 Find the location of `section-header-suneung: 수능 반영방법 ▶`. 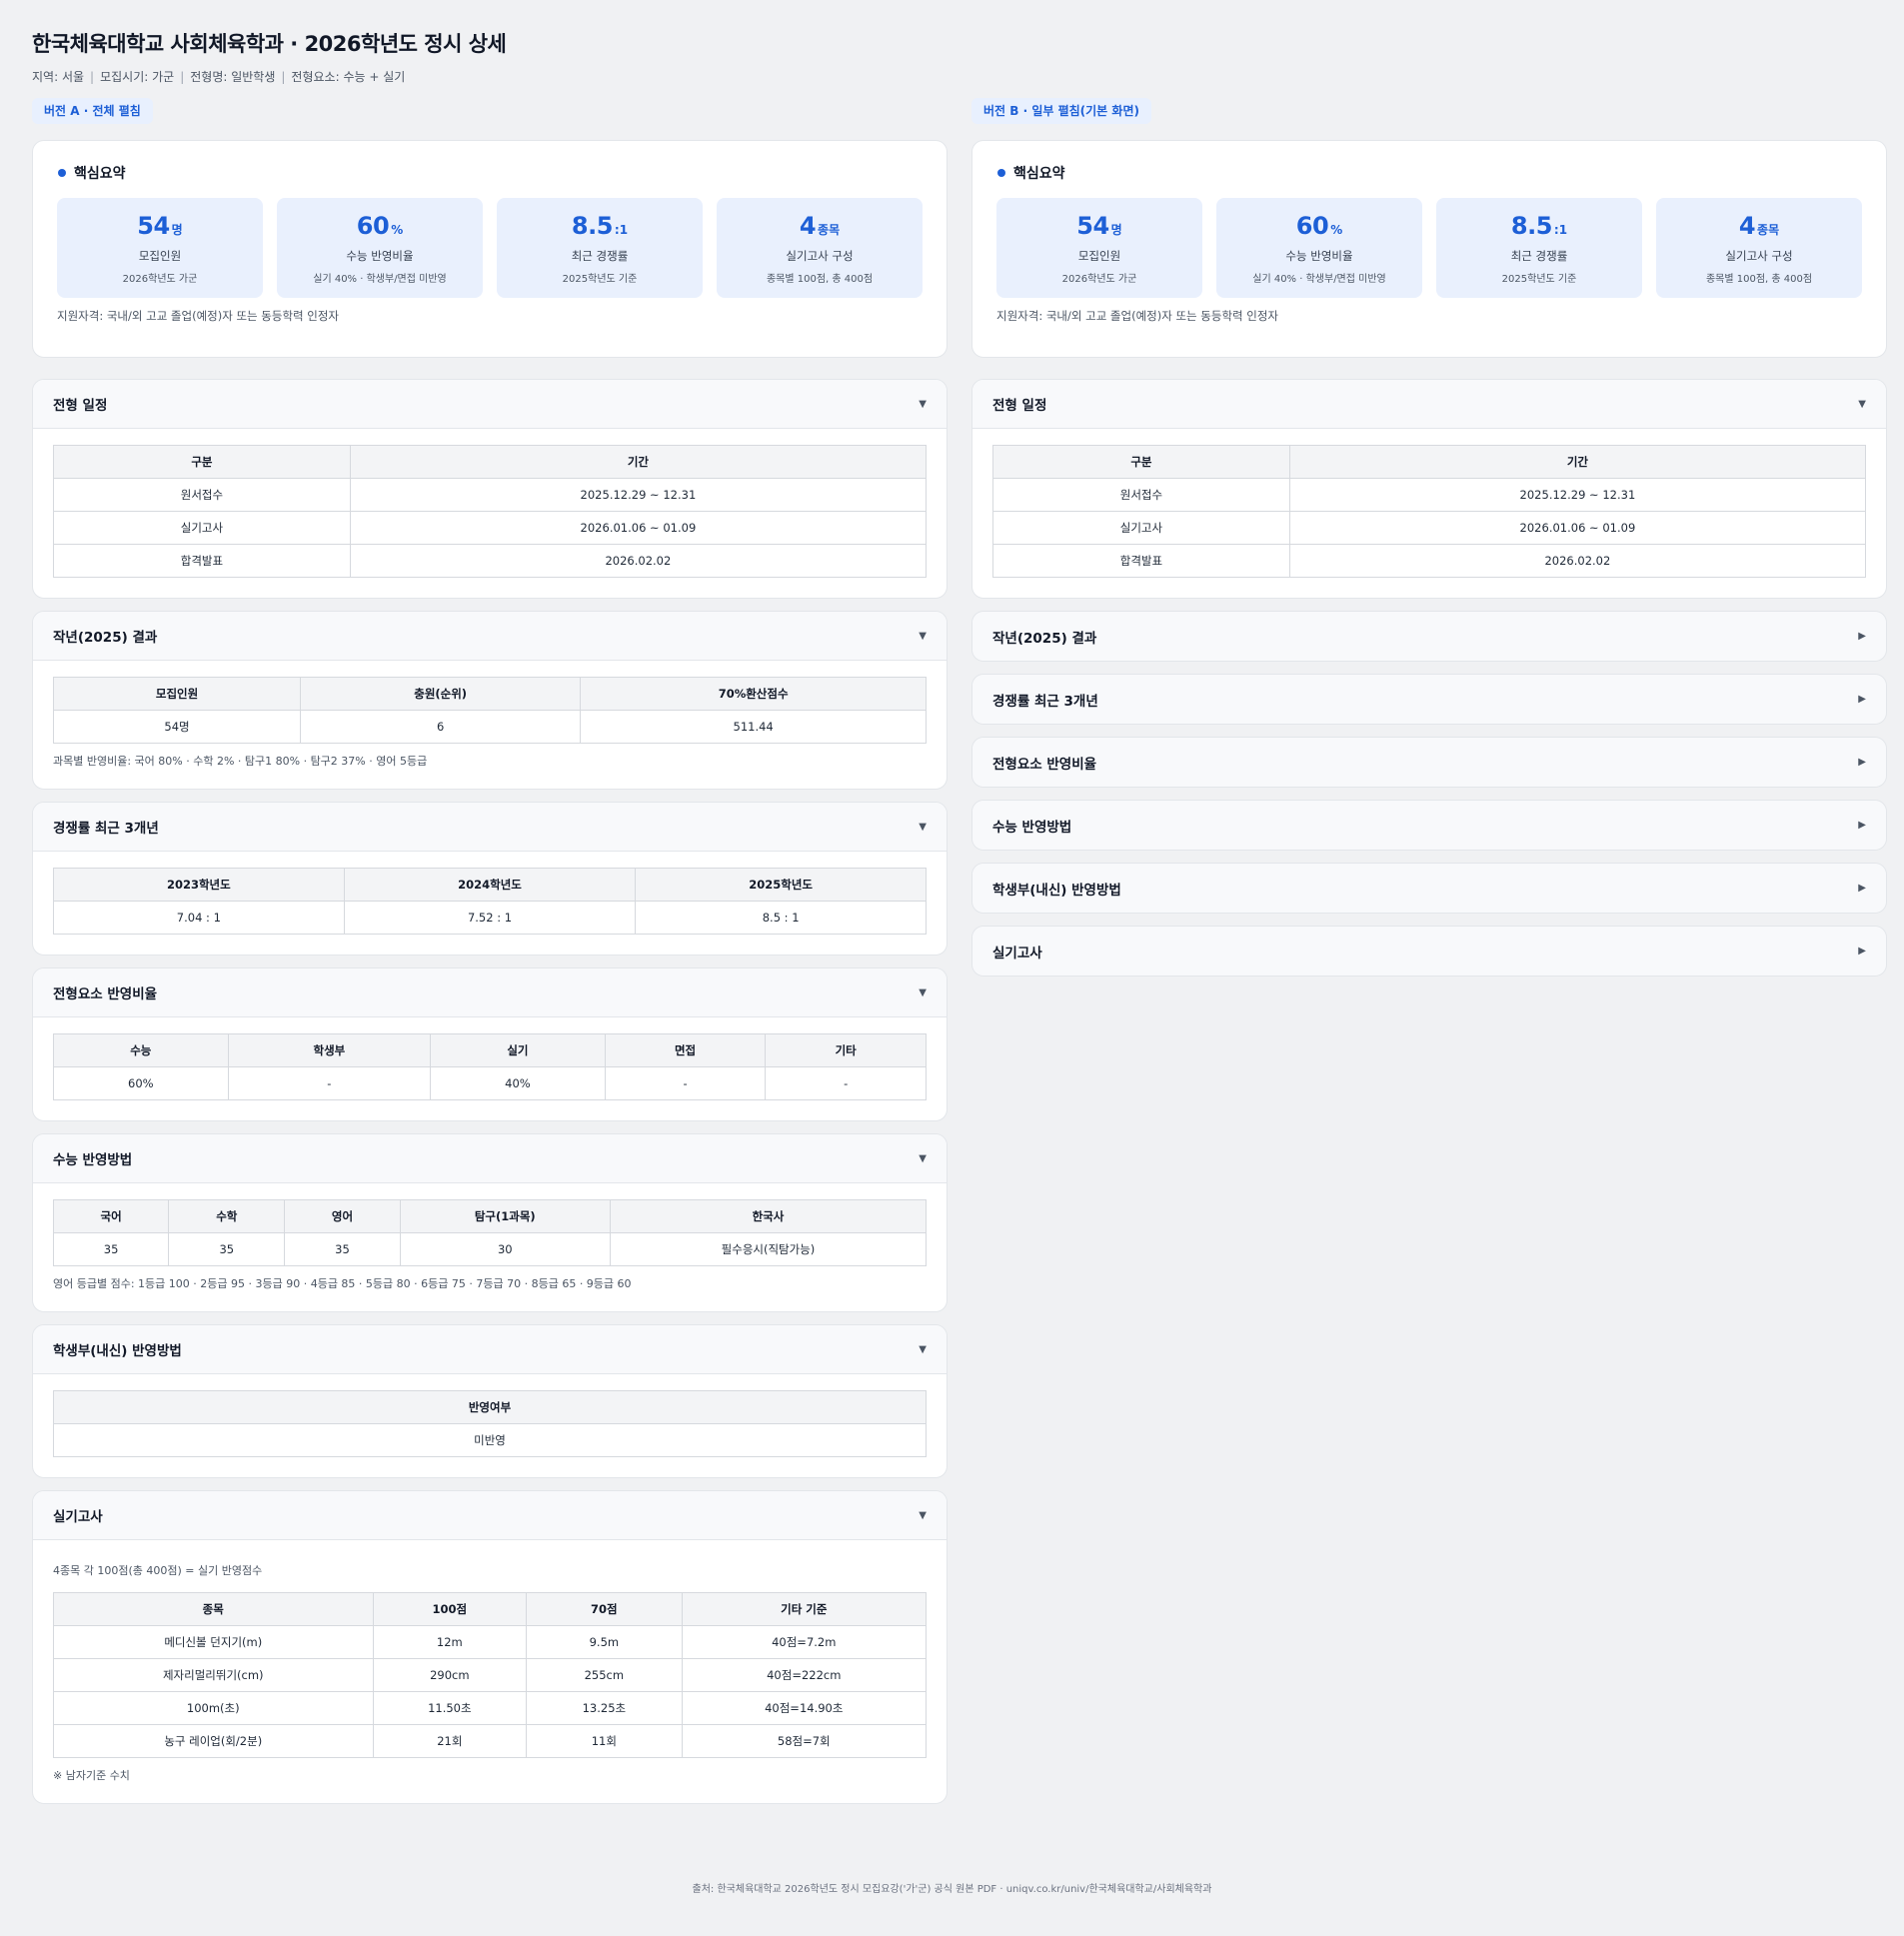

section-header-suneung: 수능 반영방법 ▶ is located at coordinates (1429, 826).